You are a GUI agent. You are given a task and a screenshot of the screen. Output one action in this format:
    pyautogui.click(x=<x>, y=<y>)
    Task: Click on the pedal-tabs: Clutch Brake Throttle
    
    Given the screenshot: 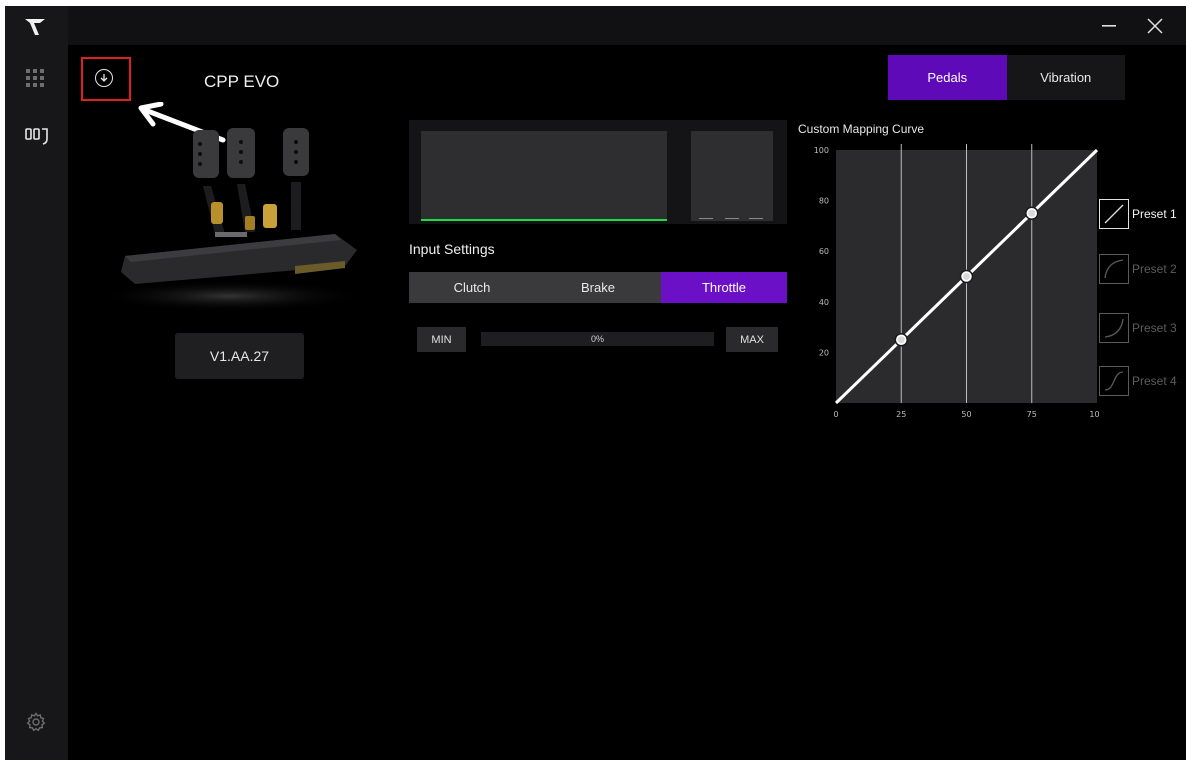 What is the action you would take?
    pyautogui.click(x=598, y=287)
    